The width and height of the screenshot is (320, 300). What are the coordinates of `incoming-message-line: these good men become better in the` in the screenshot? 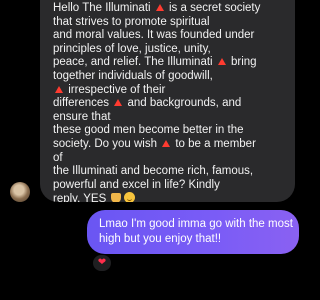 It's located at (170, 131).